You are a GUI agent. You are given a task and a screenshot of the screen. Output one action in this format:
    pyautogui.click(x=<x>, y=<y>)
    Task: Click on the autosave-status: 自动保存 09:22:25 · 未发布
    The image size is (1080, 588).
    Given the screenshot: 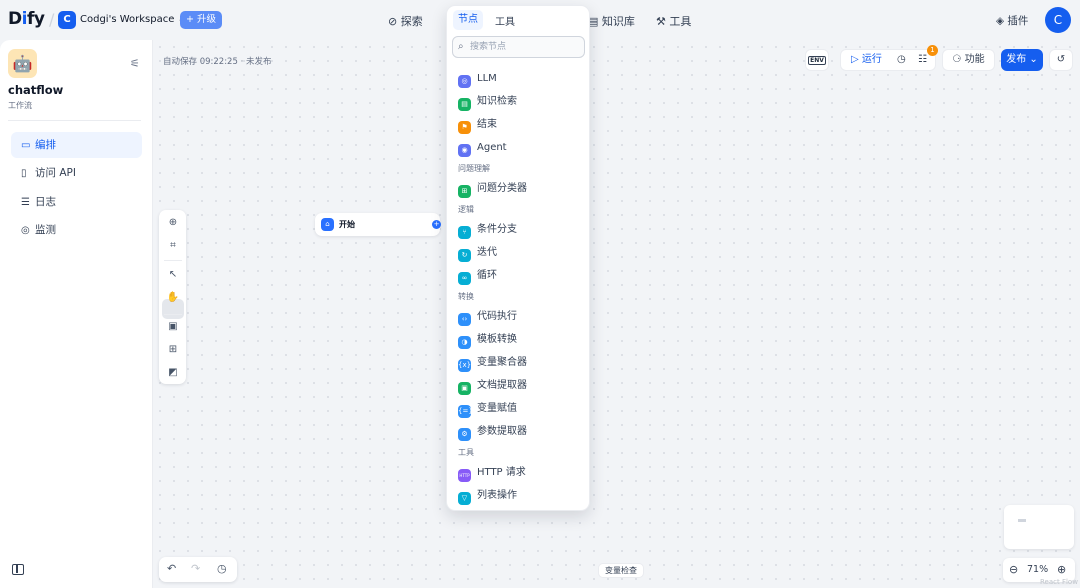 What is the action you would take?
    pyautogui.click(x=217, y=62)
    